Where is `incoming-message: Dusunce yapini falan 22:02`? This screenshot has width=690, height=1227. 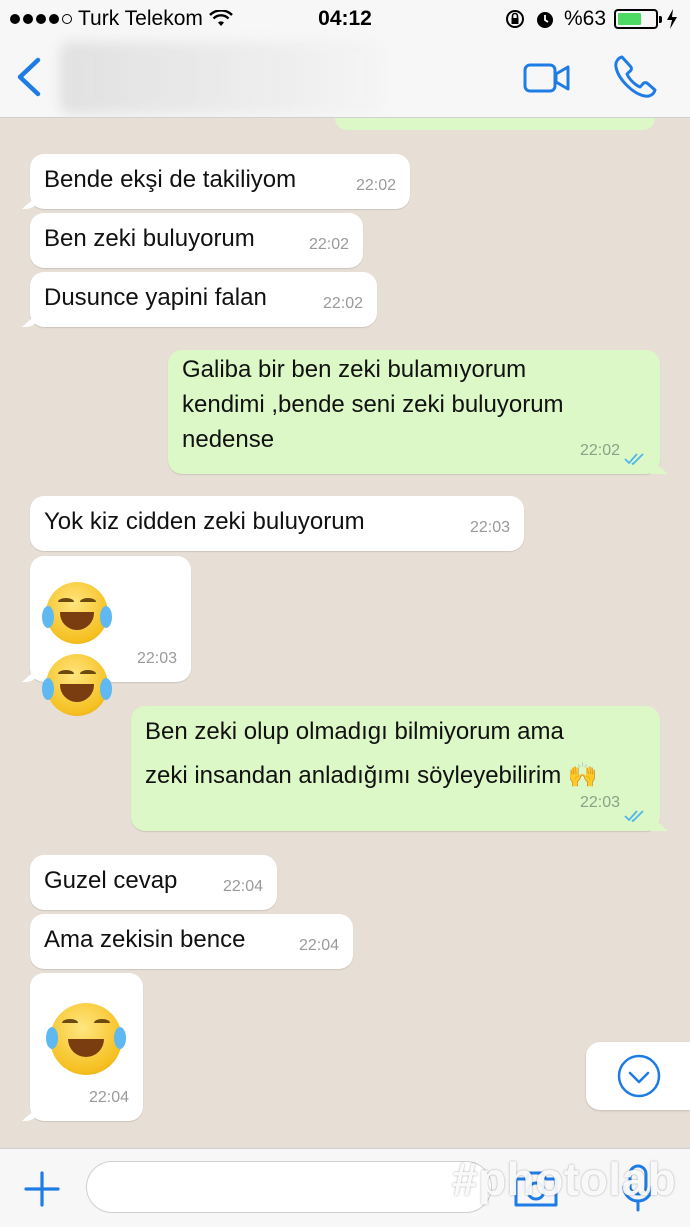 incoming-message: Dusunce yapini falan 22:02 is located at coordinates (203, 299).